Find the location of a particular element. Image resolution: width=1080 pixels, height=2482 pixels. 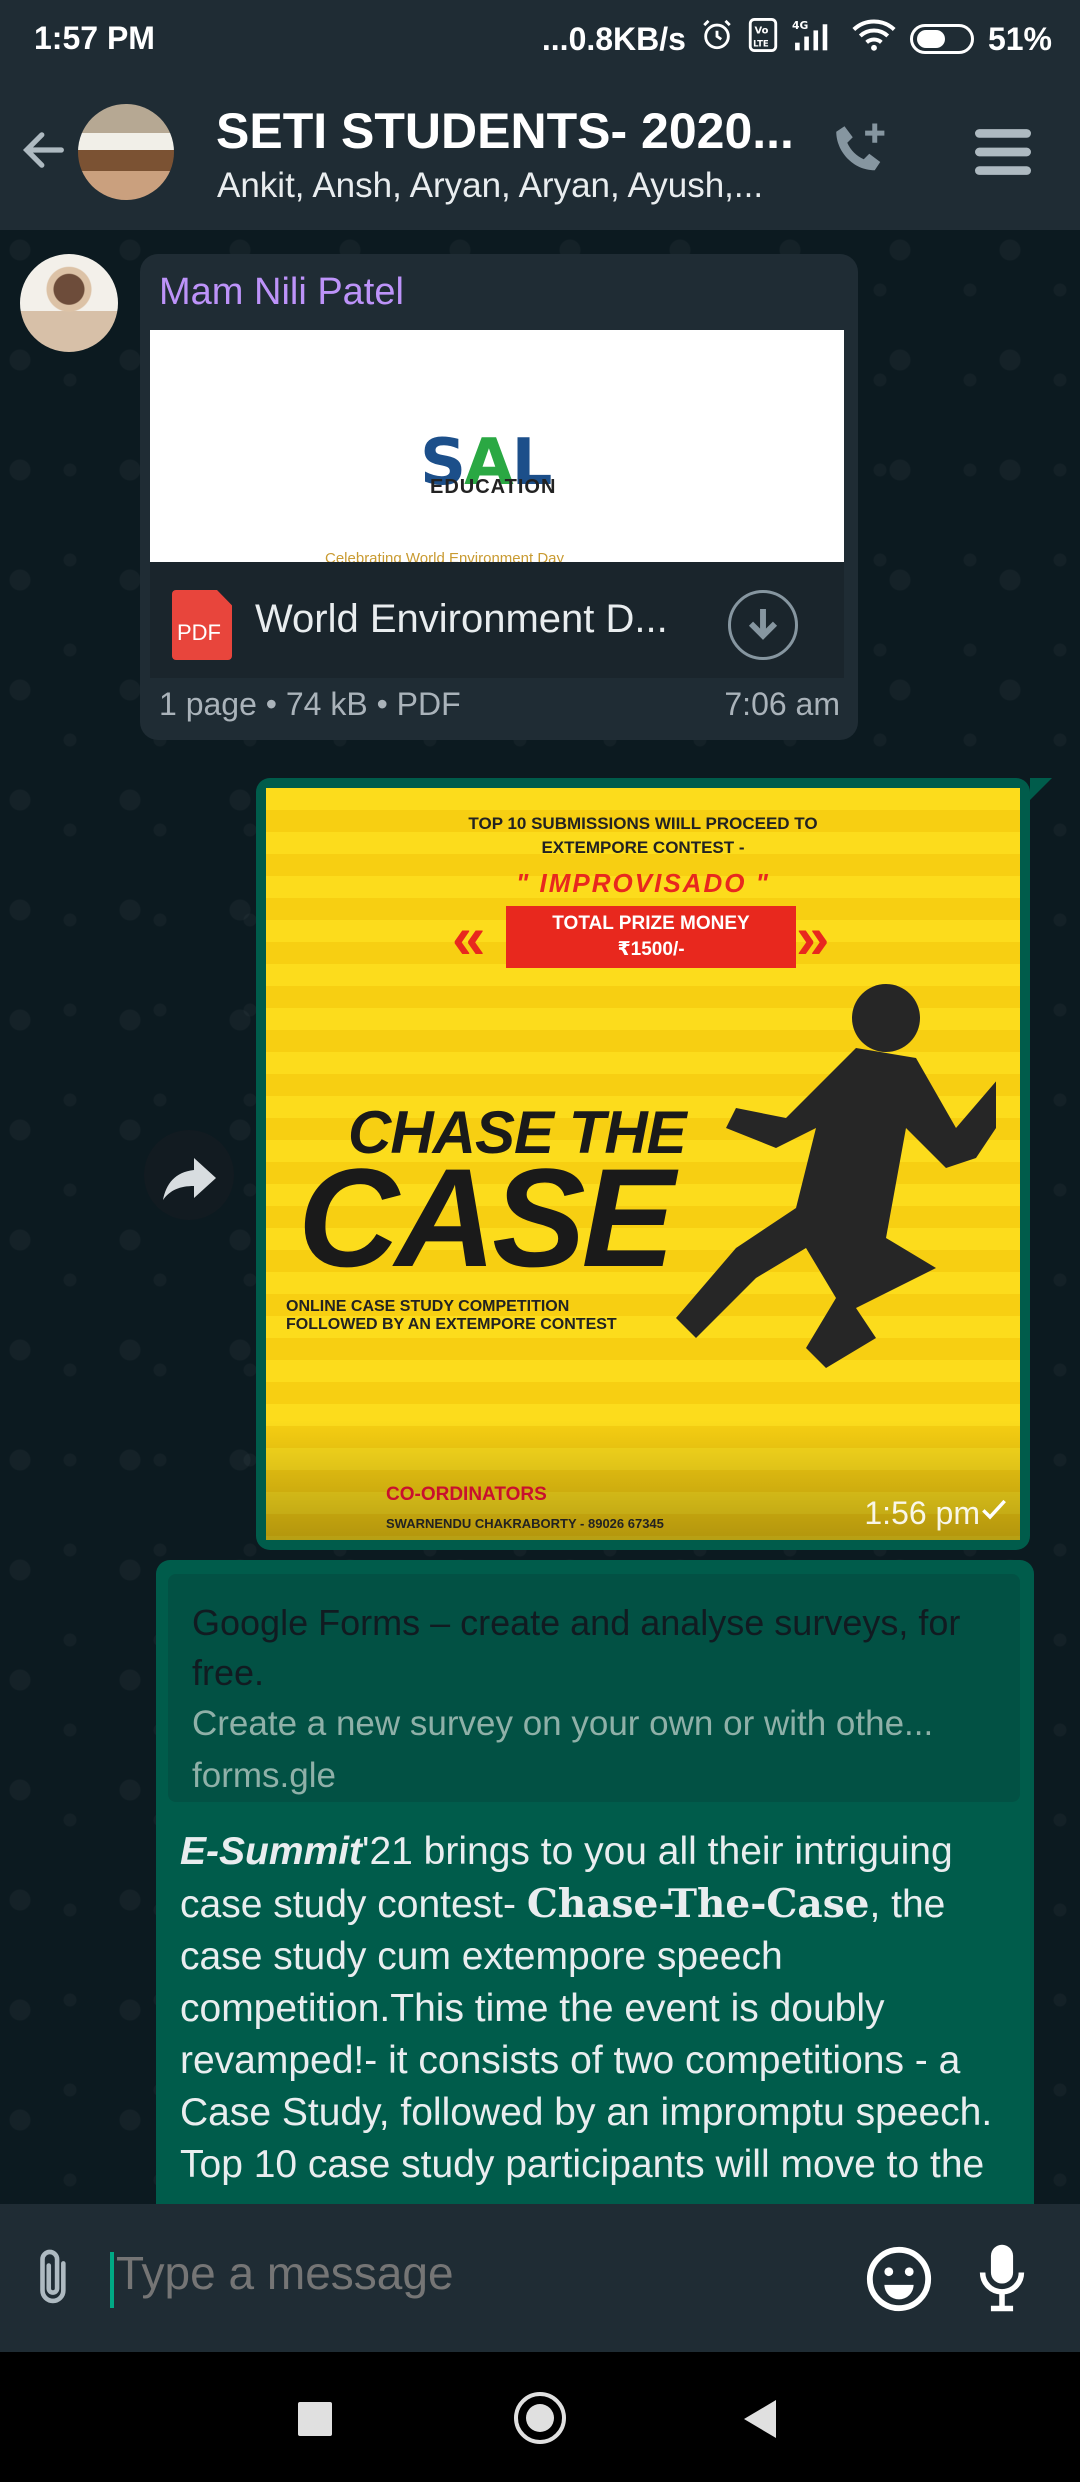

poster-coordinator-names: SWARNENDU CHAKRABORTY - 89026 67345 is located at coordinates (525, 1523).